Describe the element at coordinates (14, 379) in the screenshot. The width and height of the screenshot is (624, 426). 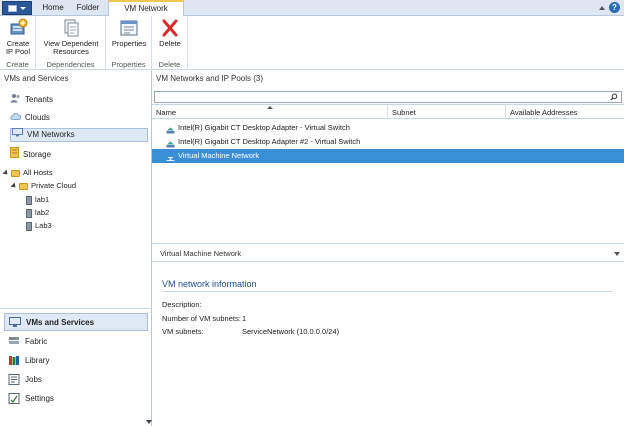
I see `jobs-icon` at that location.